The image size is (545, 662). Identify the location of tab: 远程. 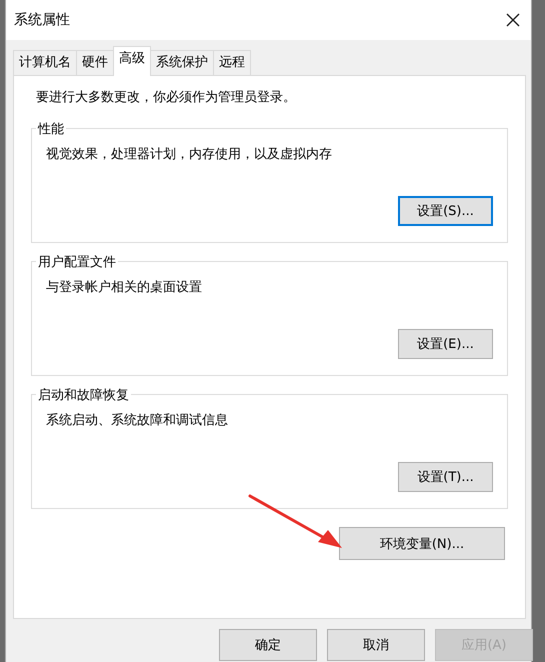
(232, 62).